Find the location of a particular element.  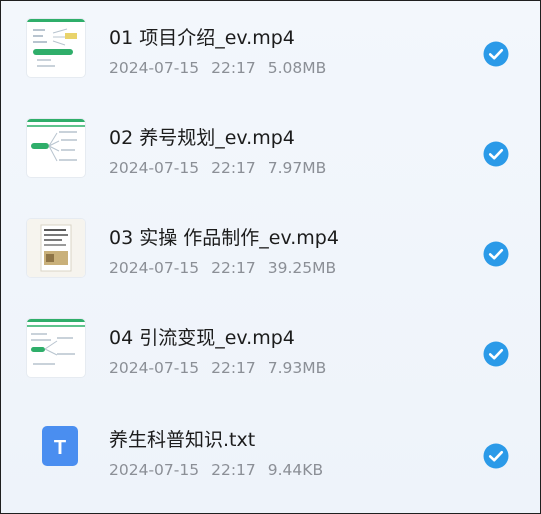

txt-icon-letter: T is located at coordinates (60, 448).